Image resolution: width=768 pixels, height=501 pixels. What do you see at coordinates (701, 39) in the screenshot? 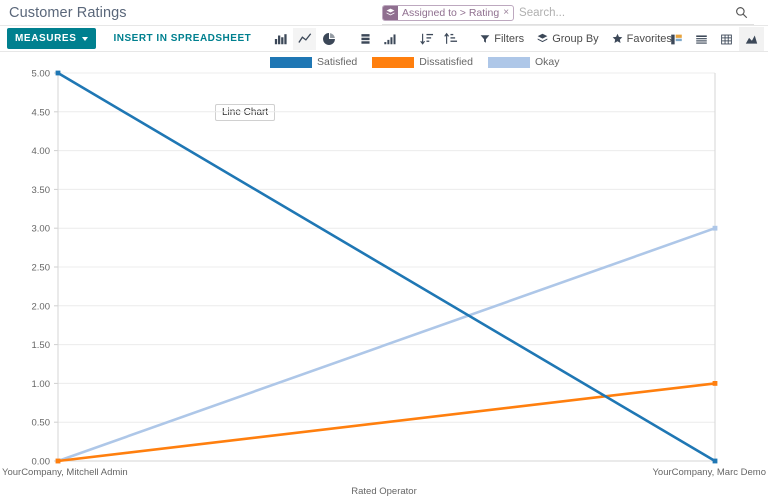
I see `list-view-icon` at bounding box center [701, 39].